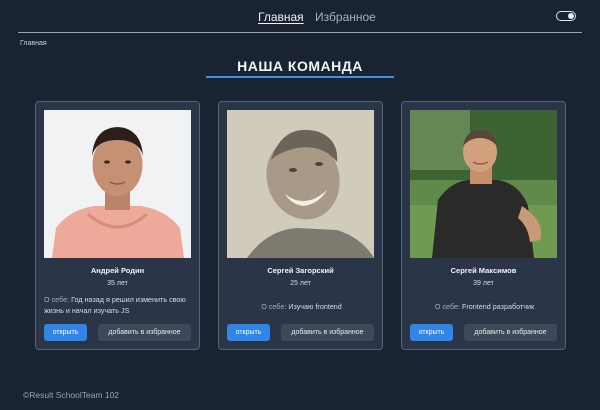  I want to click on toggle-knob, so click(571, 16).